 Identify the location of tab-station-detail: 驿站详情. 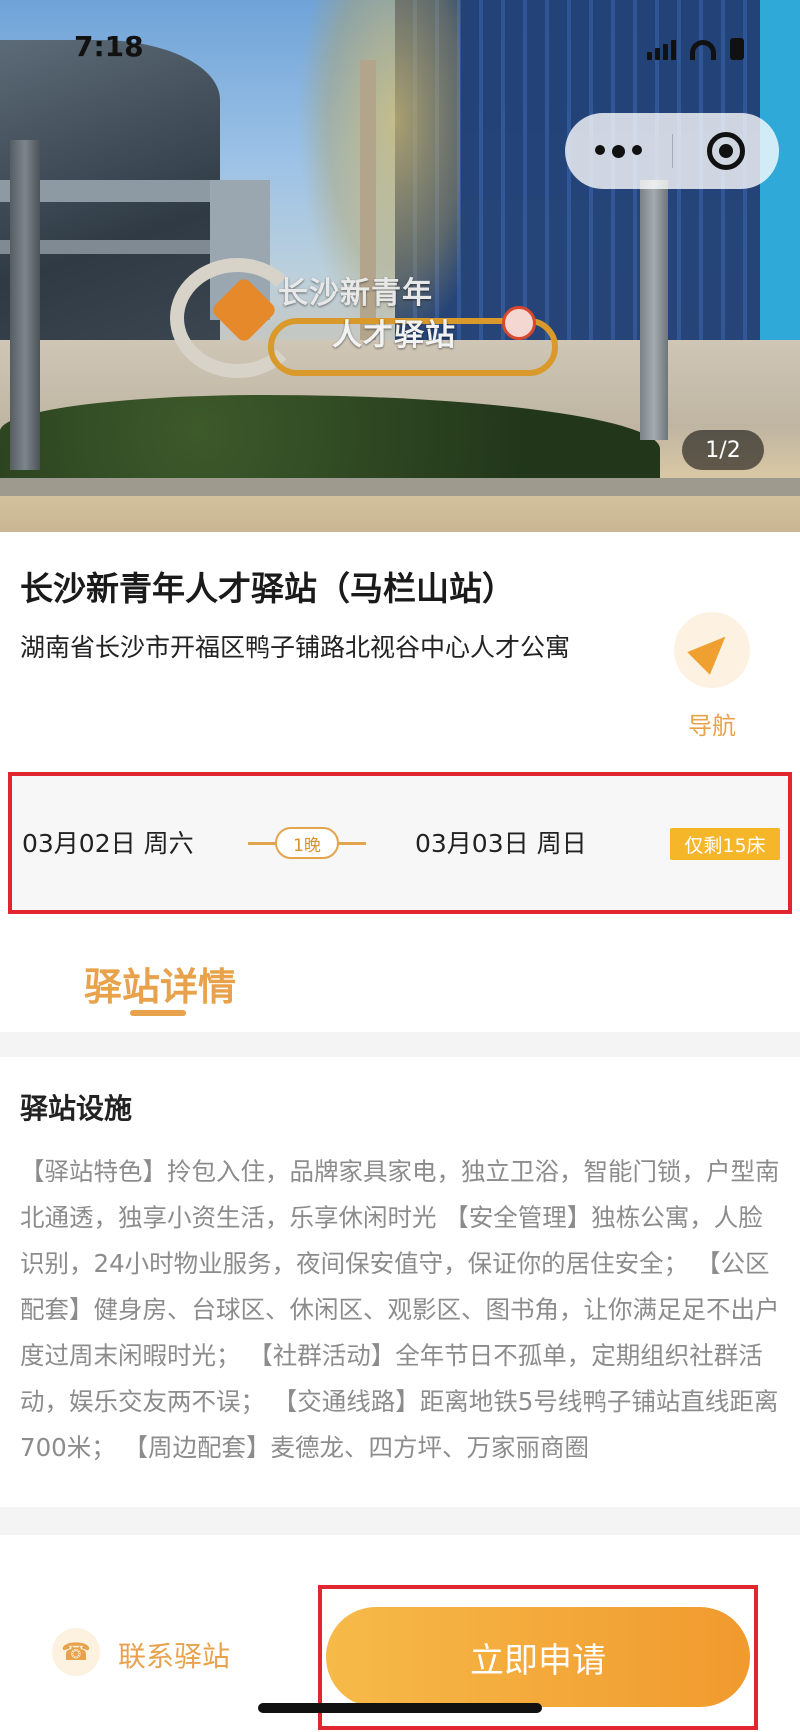
(160, 983).